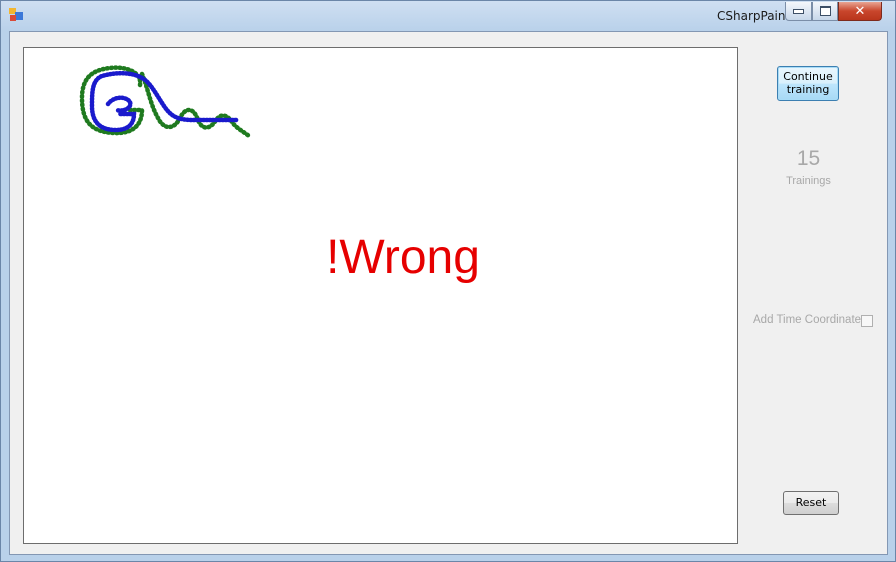 The image size is (896, 562). I want to click on trainings-label: Trainings, so click(808, 181).